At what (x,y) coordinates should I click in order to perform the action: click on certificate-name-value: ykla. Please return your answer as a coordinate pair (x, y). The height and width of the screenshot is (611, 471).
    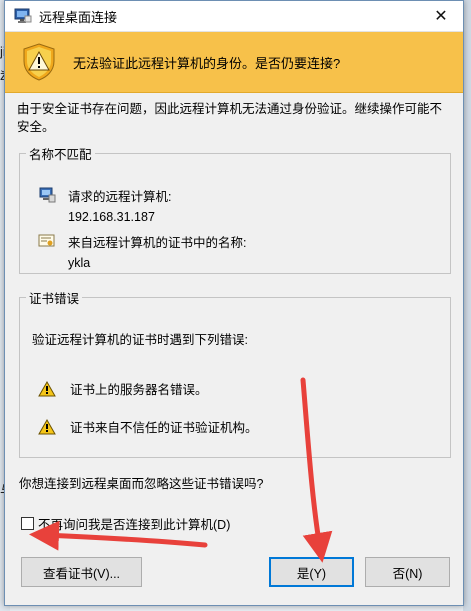
    Looking at the image, I should click on (79, 263).